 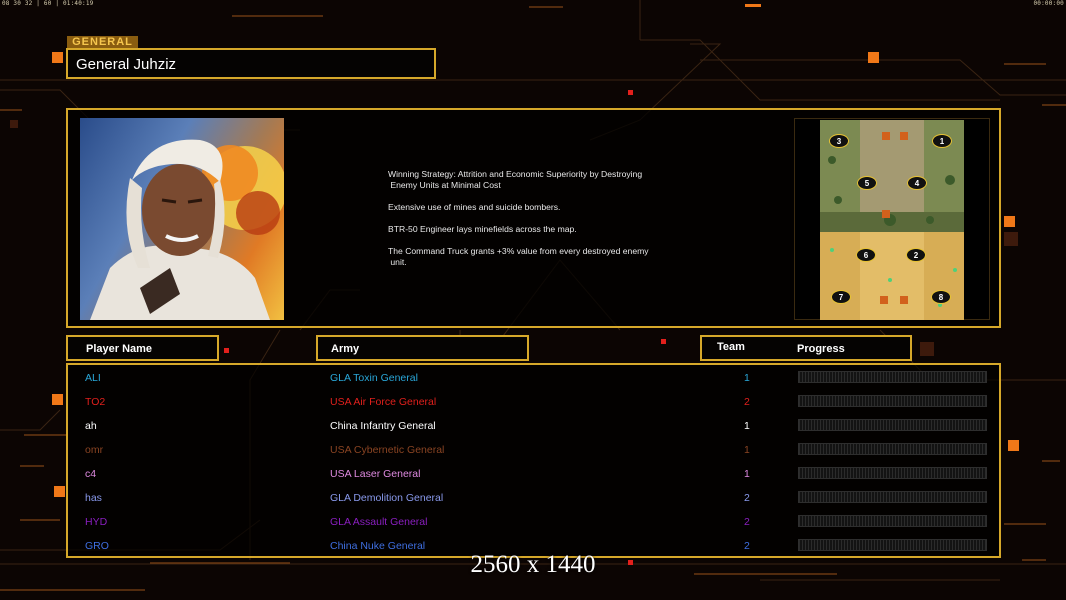 What do you see at coordinates (916, 255) in the screenshot?
I see `minimap-start-slot: 2` at bounding box center [916, 255].